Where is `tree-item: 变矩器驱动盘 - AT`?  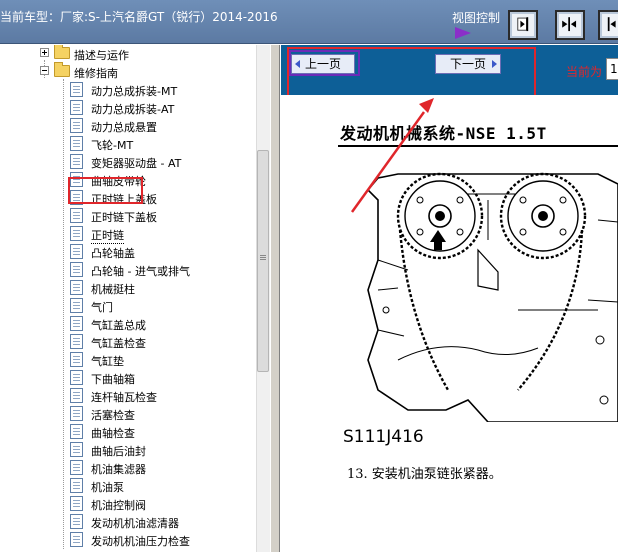 tree-item: 变矩器驱动盘 - AT is located at coordinates (128, 162).